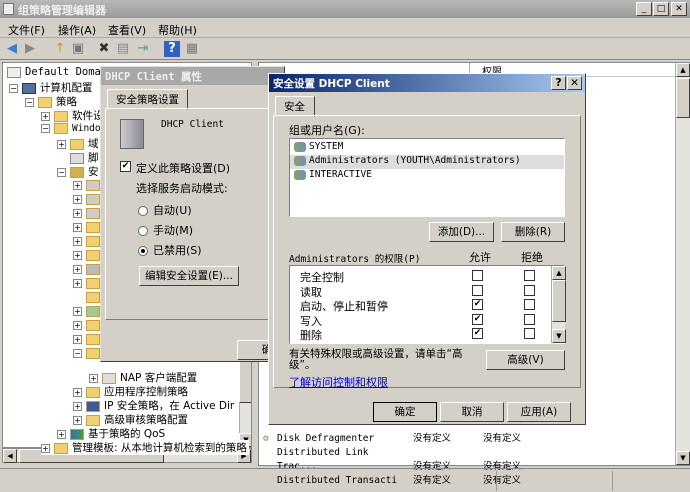 The image size is (690, 492). I want to click on menu-file: 文件(F), so click(26, 30).